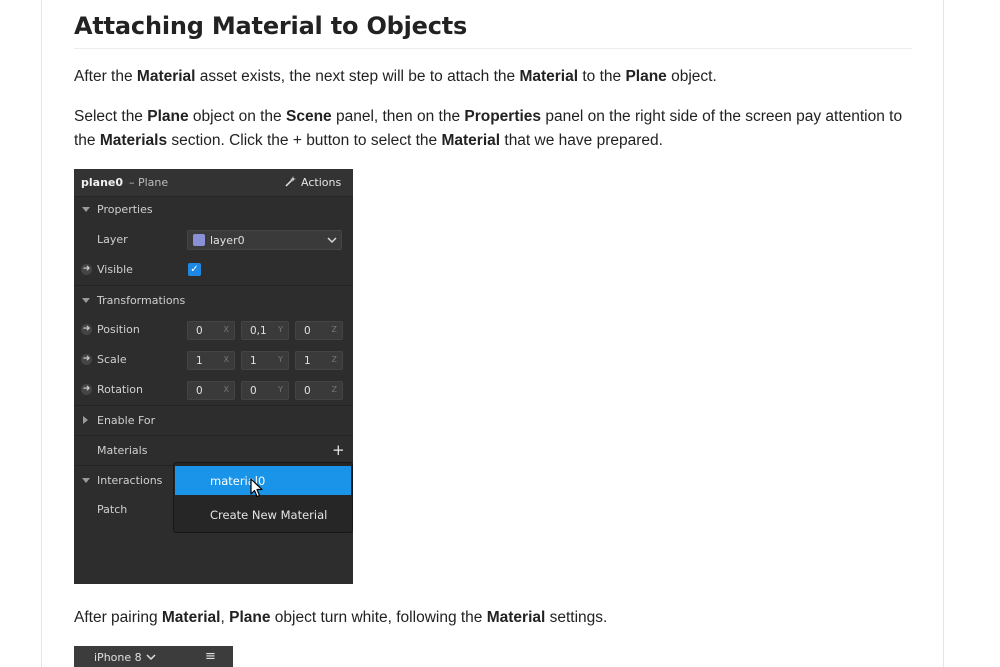  Describe the element at coordinates (691, 76) in the screenshot. I see `text: object.` at that location.